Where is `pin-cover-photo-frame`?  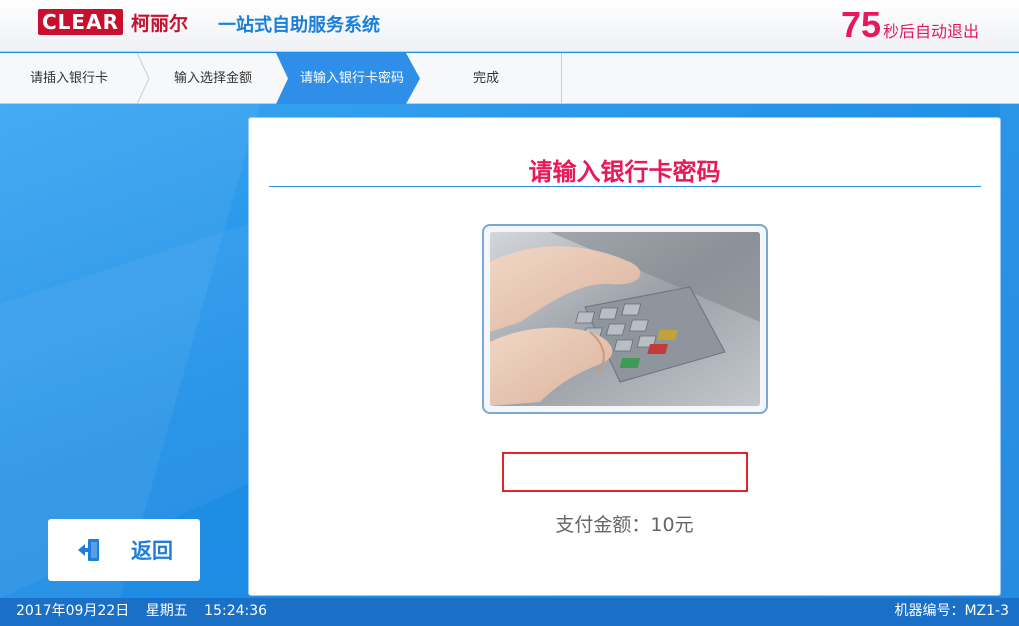 pin-cover-photo-frame is located at coordinates (625, 319).